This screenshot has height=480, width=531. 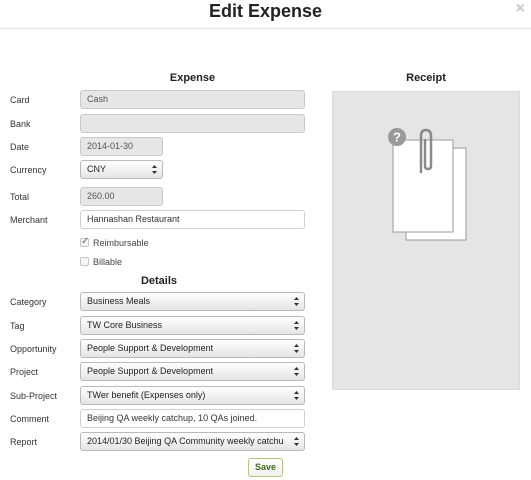 I want to click on project-label: Project, so click(x=24, y=372).